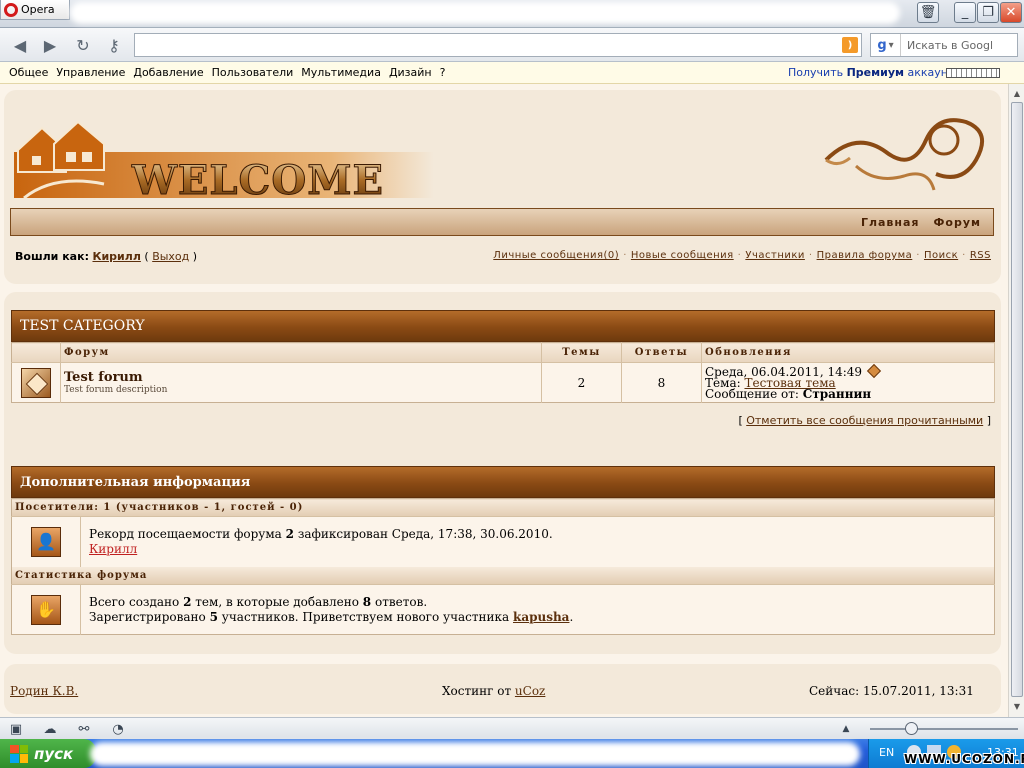  Describe the element at coordinates (752, 393) in the screenshot. I see `last-author-label: Сообщение от:` at that location.